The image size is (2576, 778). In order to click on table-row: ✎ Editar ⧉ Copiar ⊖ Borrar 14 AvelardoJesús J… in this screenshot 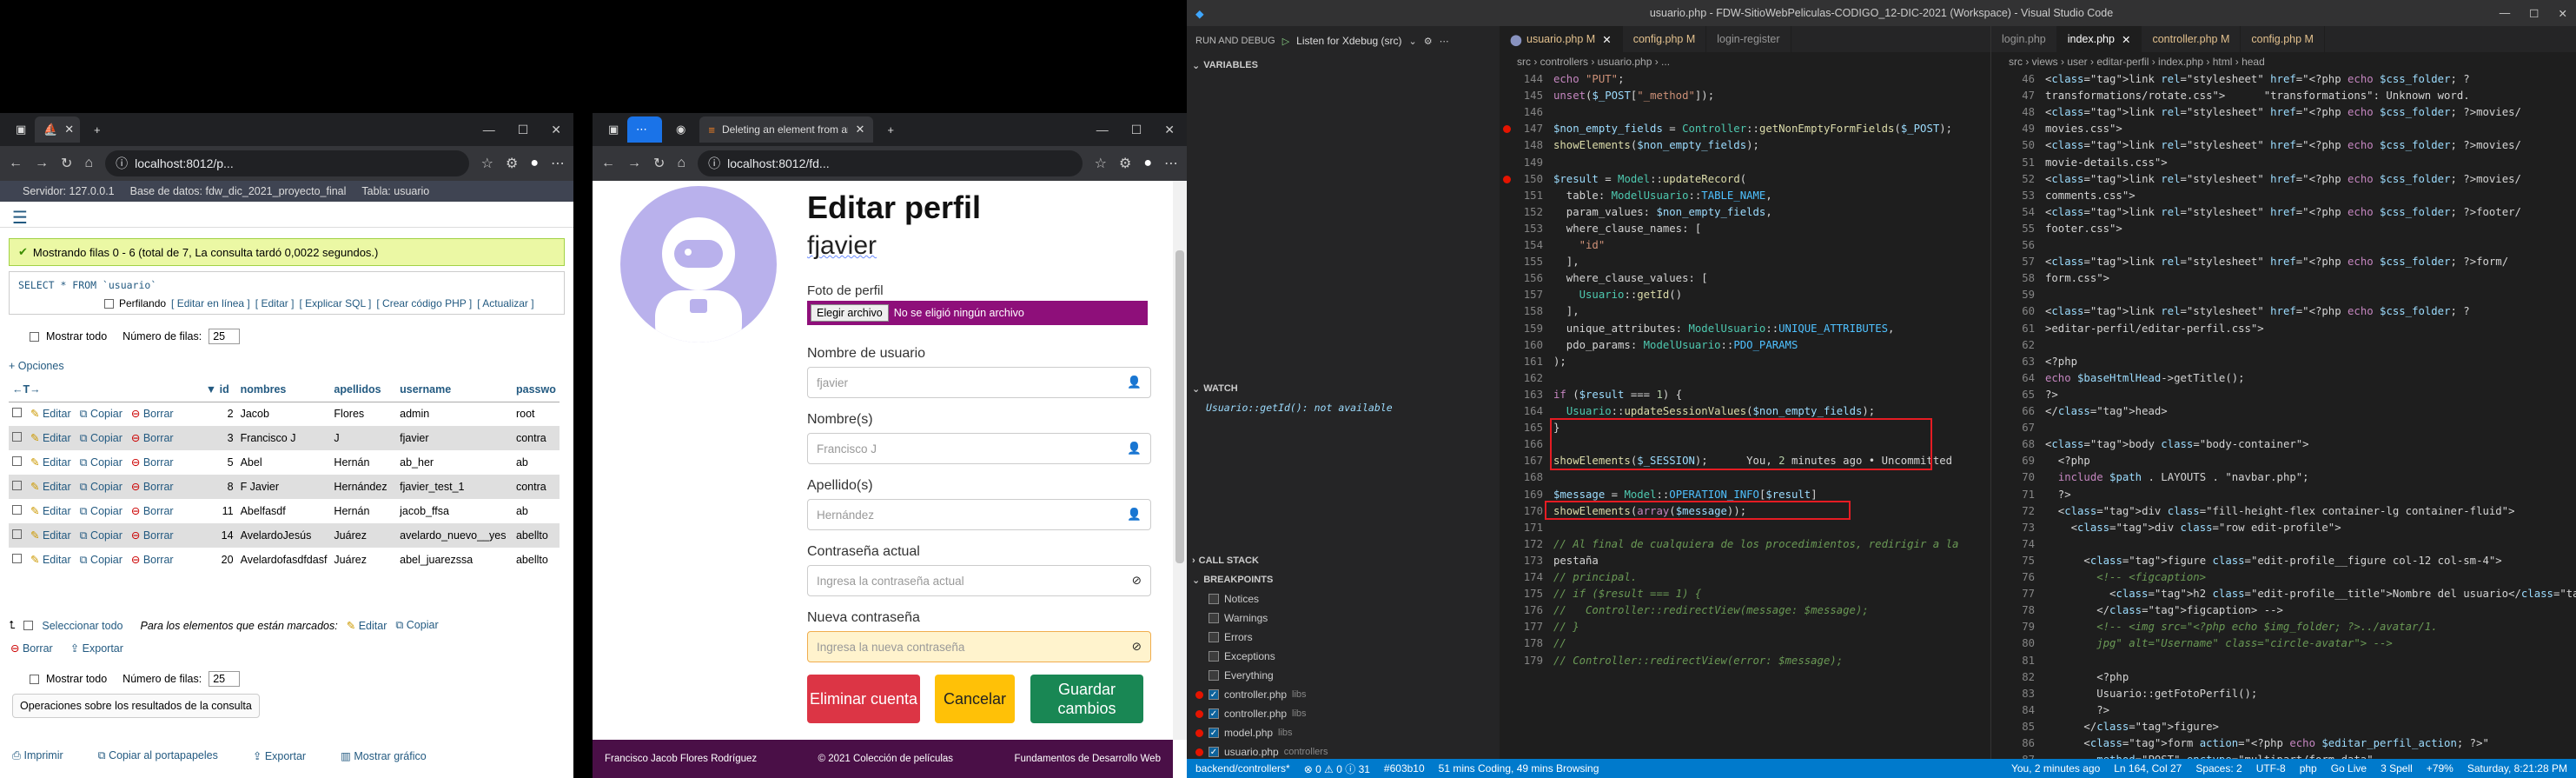, I will do `click(284, 535)`.